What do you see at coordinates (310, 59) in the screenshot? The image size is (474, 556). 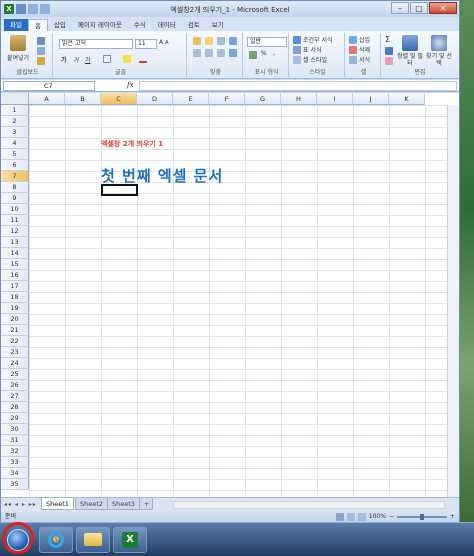 I see `cell-styles-button: 셀 스타일` at bounding box center [310, 59].